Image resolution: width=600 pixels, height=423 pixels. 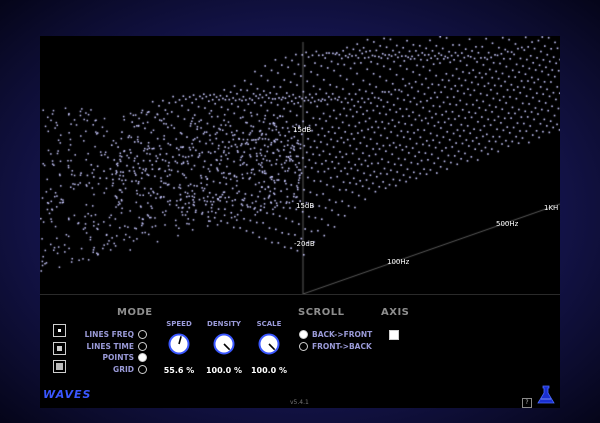 What do you see at coordinates (321, 312) in the screenshot?
I see `scroll-title: SCROLL` at bounding box center [321, 312].